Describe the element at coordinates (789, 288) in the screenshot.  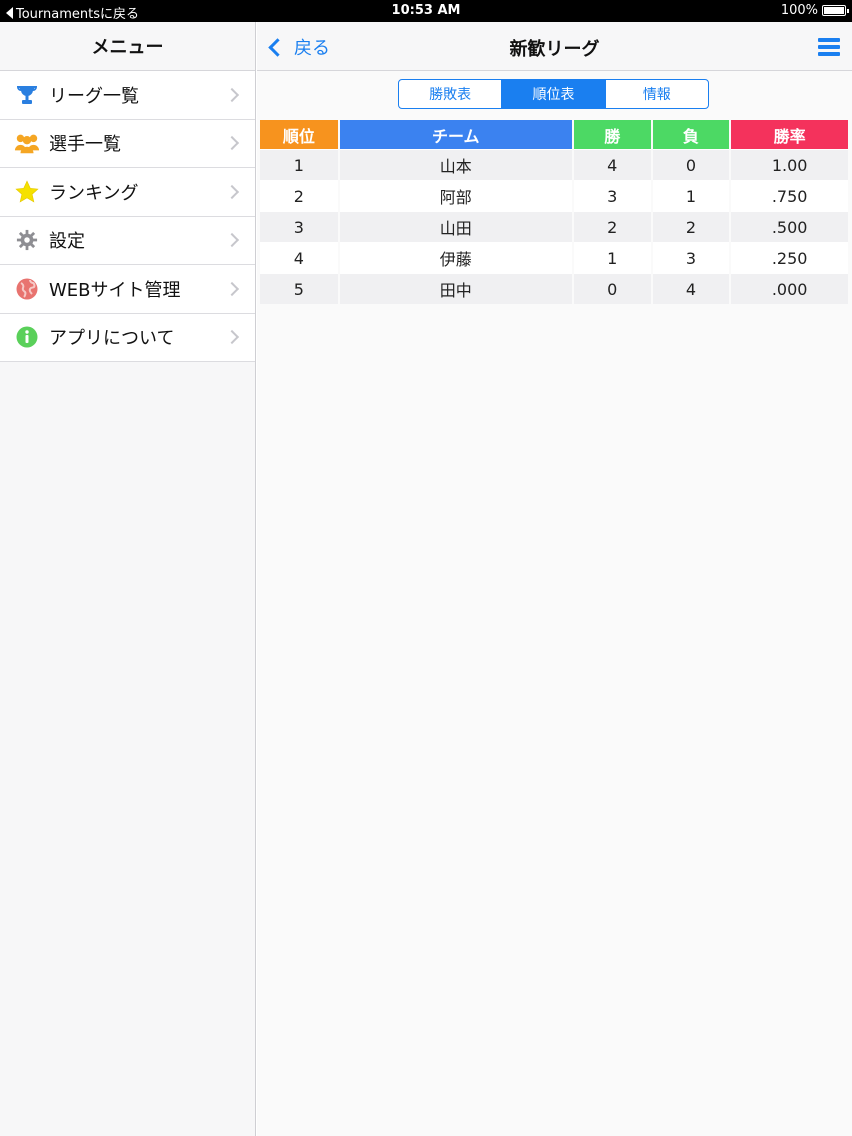
I see `table-cell: .000` at that location.